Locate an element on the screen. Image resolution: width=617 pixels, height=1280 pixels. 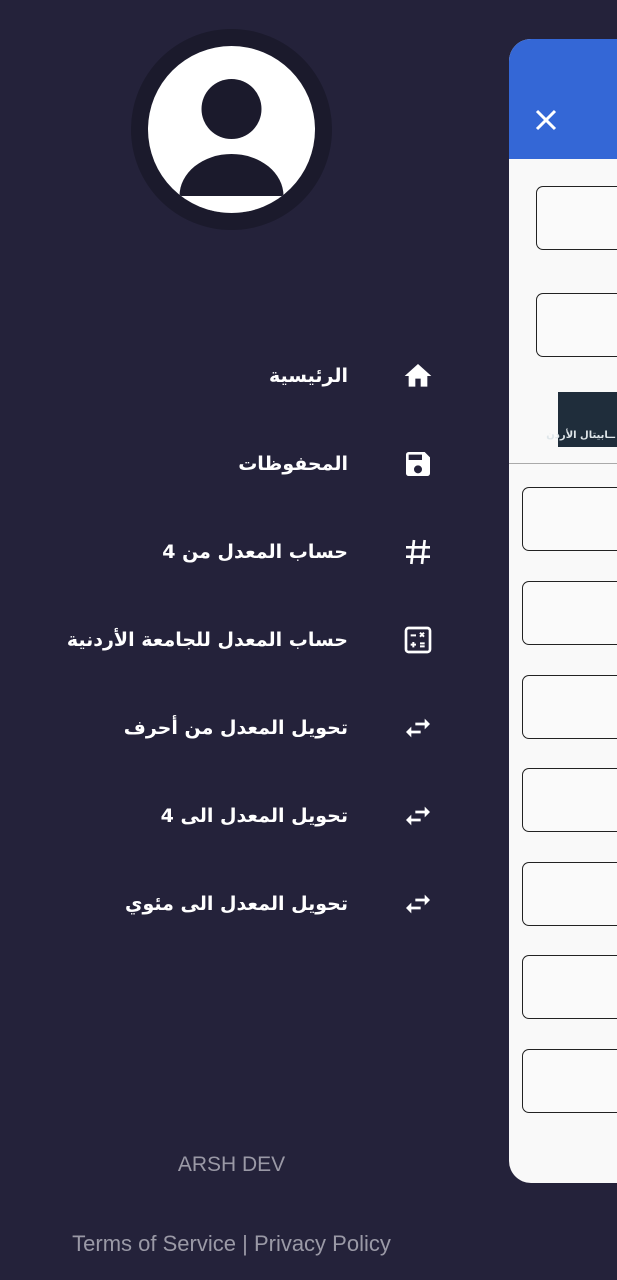
privacy-link: Privacy Policy is located at coordinates (322, 1243).